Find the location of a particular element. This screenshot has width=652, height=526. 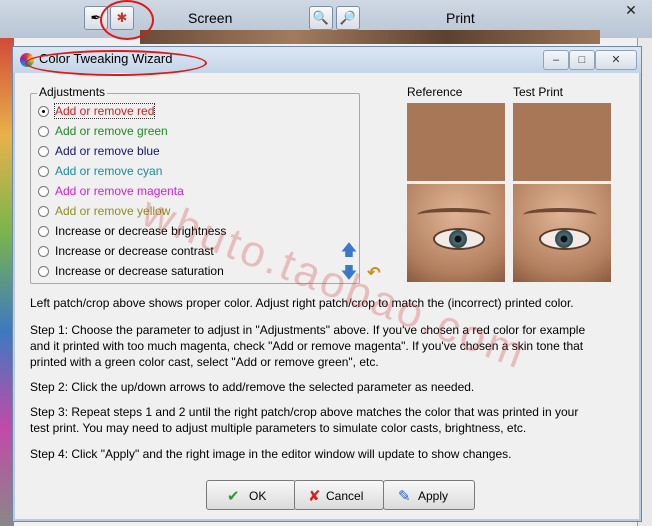

decrease-arrow-button: 🡇 is located at coordinates (349, 274).